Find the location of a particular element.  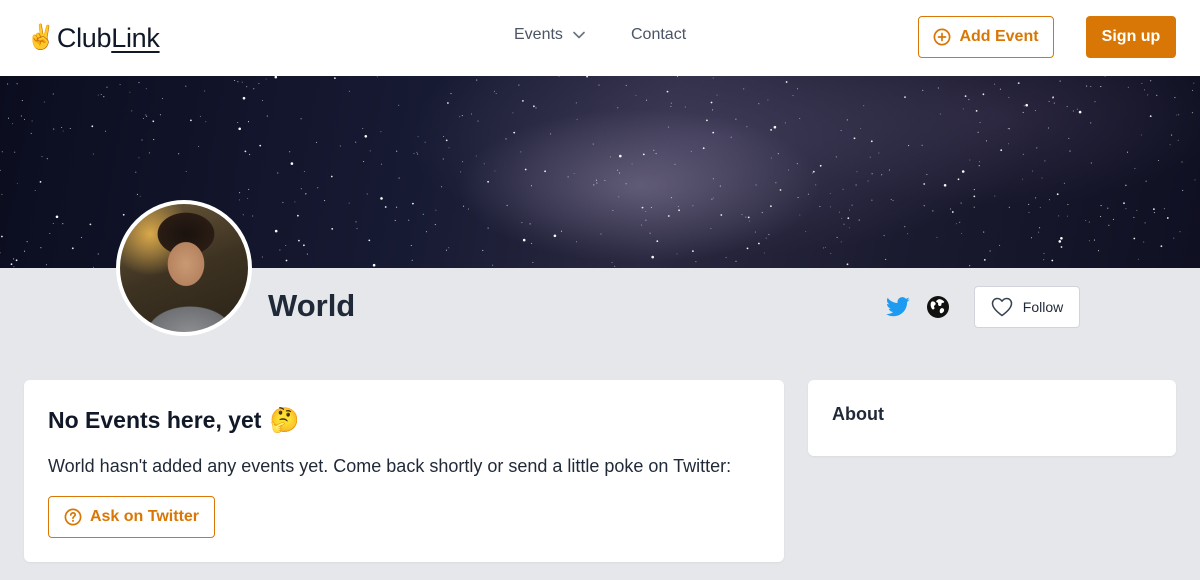

clublink-logo: ✌️ Club Link is located at coordinates (93, 38).